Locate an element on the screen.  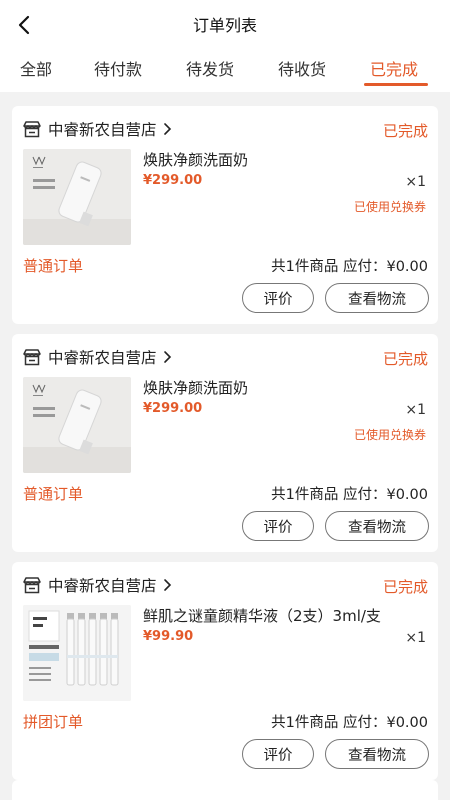
tab-all: 全部 is located at coordinates (36, 68).